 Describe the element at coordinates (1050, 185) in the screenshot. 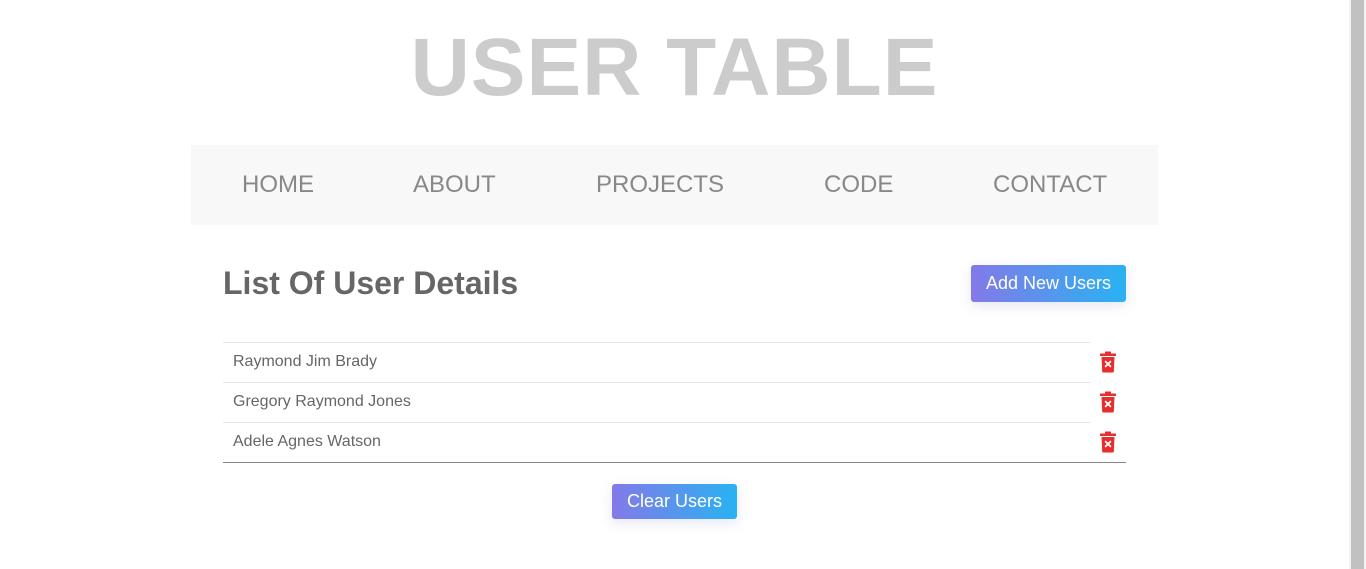

I see `nav-item-contact: CONTACT` at that location.